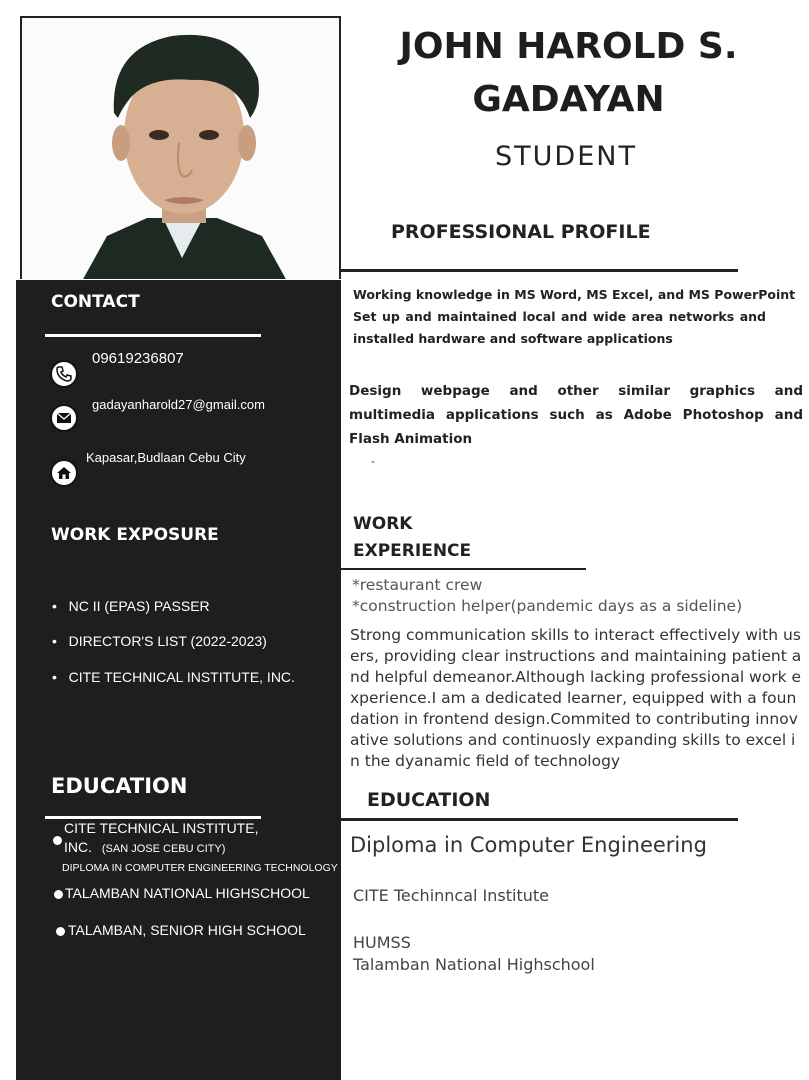 Image resolution: width=809 pixels, height=1080 pixels. I want to click on side-education-heading: EDUCATION, so click(119, 786).